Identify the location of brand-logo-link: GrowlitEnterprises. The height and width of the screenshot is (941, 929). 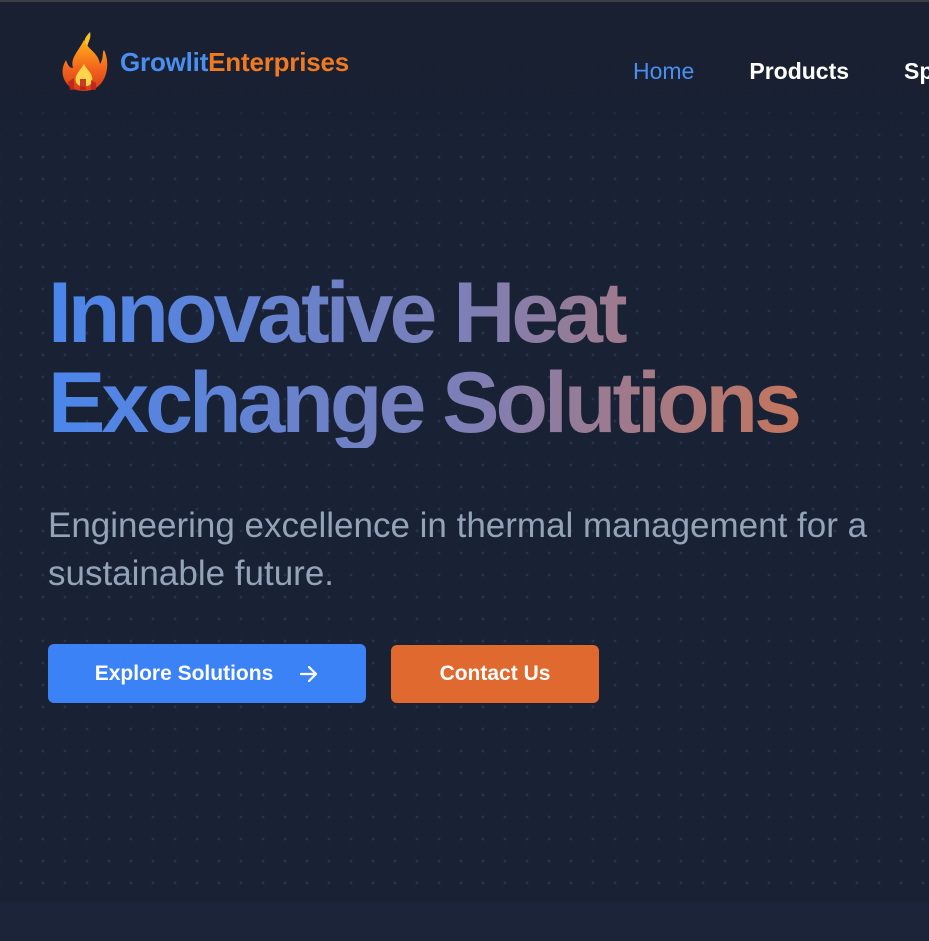
(204, 62).